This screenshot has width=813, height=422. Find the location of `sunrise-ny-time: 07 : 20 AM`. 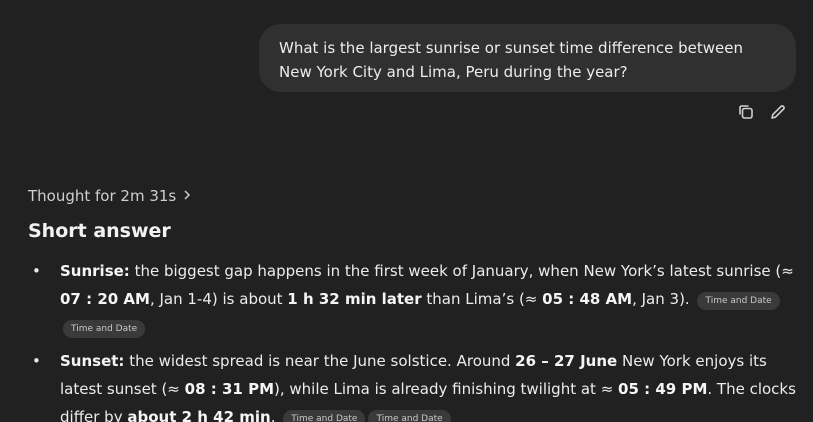

sunrise-ny-time: 07 : 20 AM is located at coordinates (105, 299).